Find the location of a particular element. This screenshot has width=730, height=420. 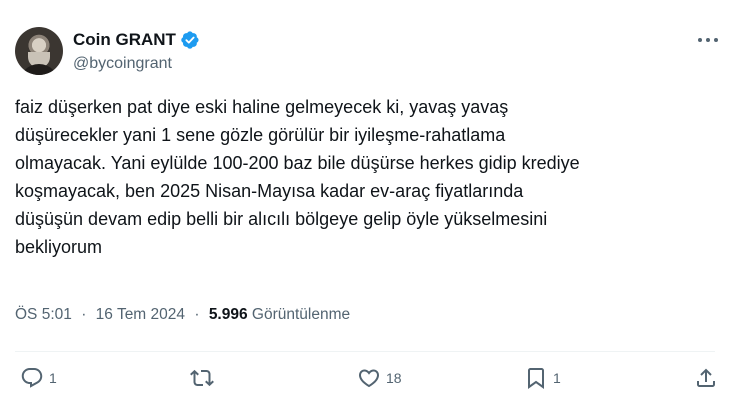

more-icon is located at coordinates (708, 40).